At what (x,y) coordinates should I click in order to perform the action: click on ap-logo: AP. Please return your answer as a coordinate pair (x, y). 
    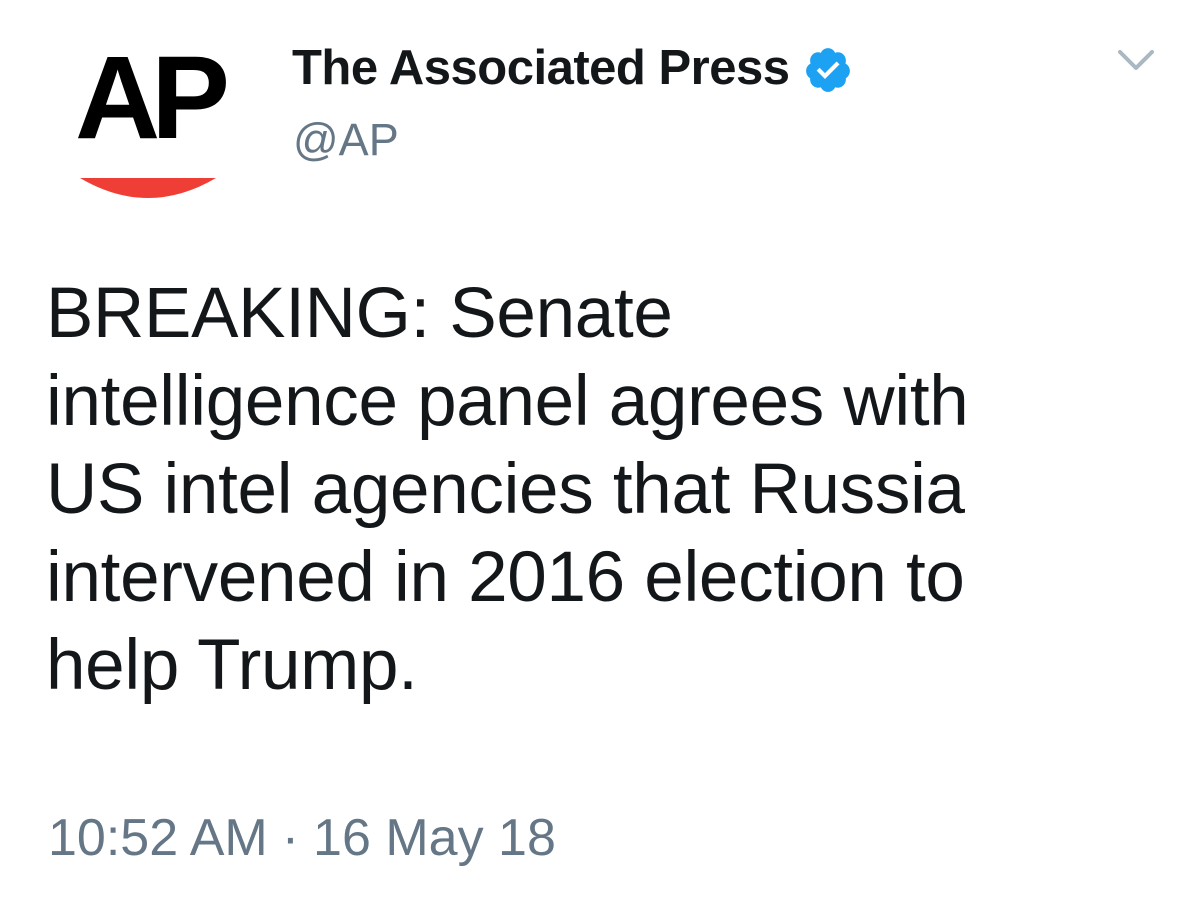
    Looking at the image, I should click on (155, 117).